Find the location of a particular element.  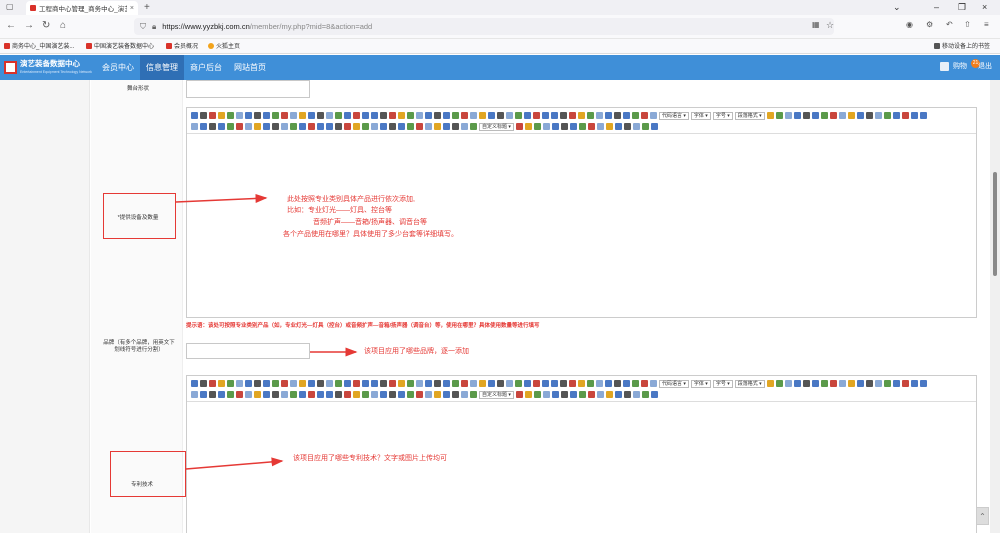

undo-history-icon: ↶ is located at coordinates (949, 24).